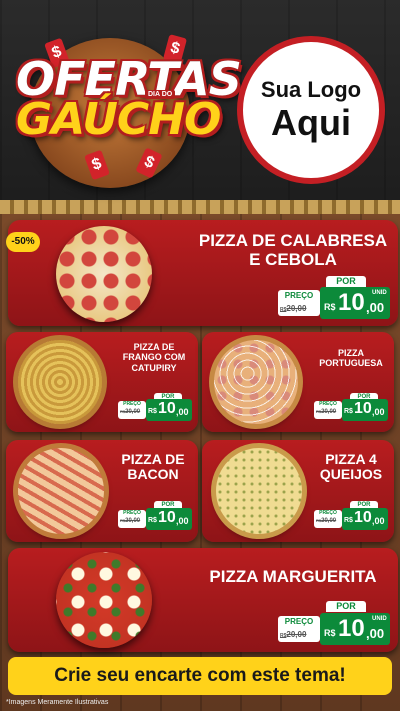  Describe the element at coordinates (299, 295) in the screenshot. I see `preco-label: PREÇO` at that location.